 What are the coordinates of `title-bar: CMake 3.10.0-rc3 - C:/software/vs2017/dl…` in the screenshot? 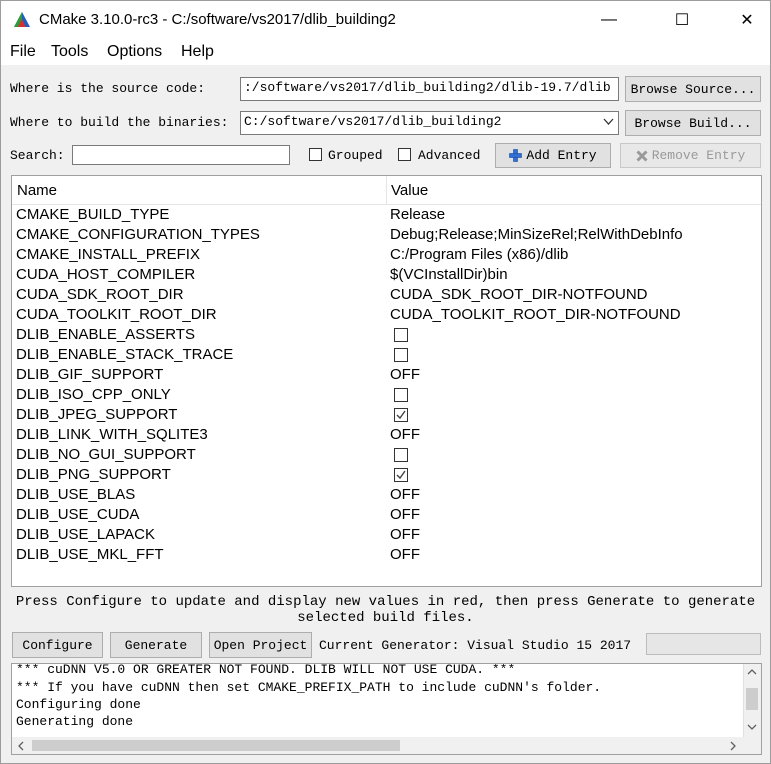 It's located at (385, 20).